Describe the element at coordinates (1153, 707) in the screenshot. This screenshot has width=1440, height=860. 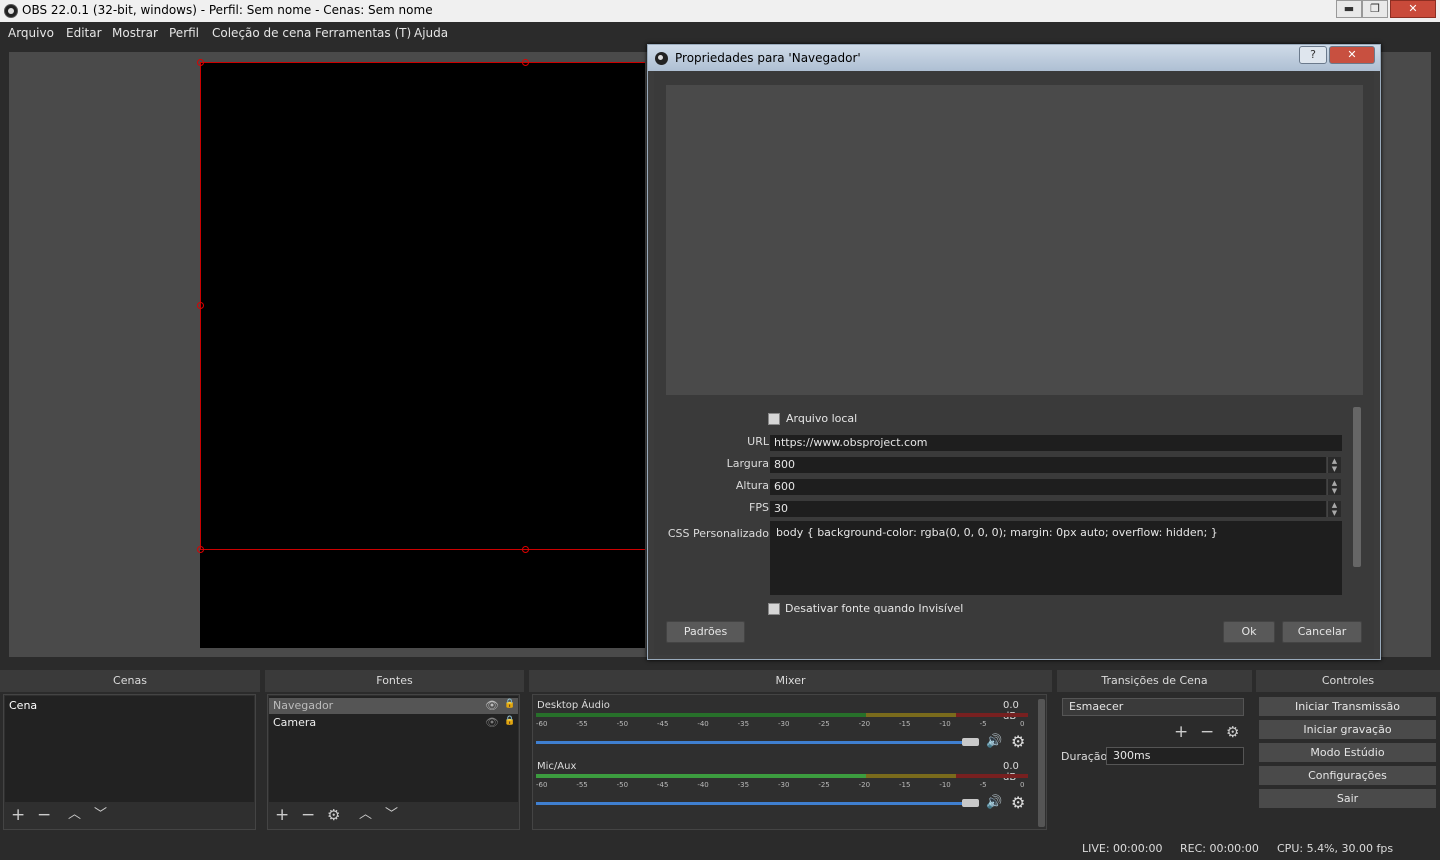
I see `transition-select: Esmaecer` at that location.